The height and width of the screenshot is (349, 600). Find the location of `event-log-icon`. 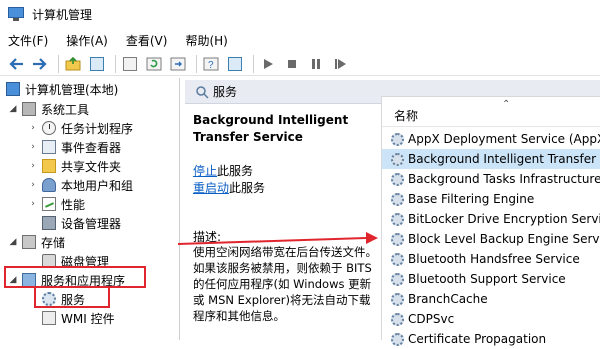

event-log-icon is located at coordinates (49, 147).